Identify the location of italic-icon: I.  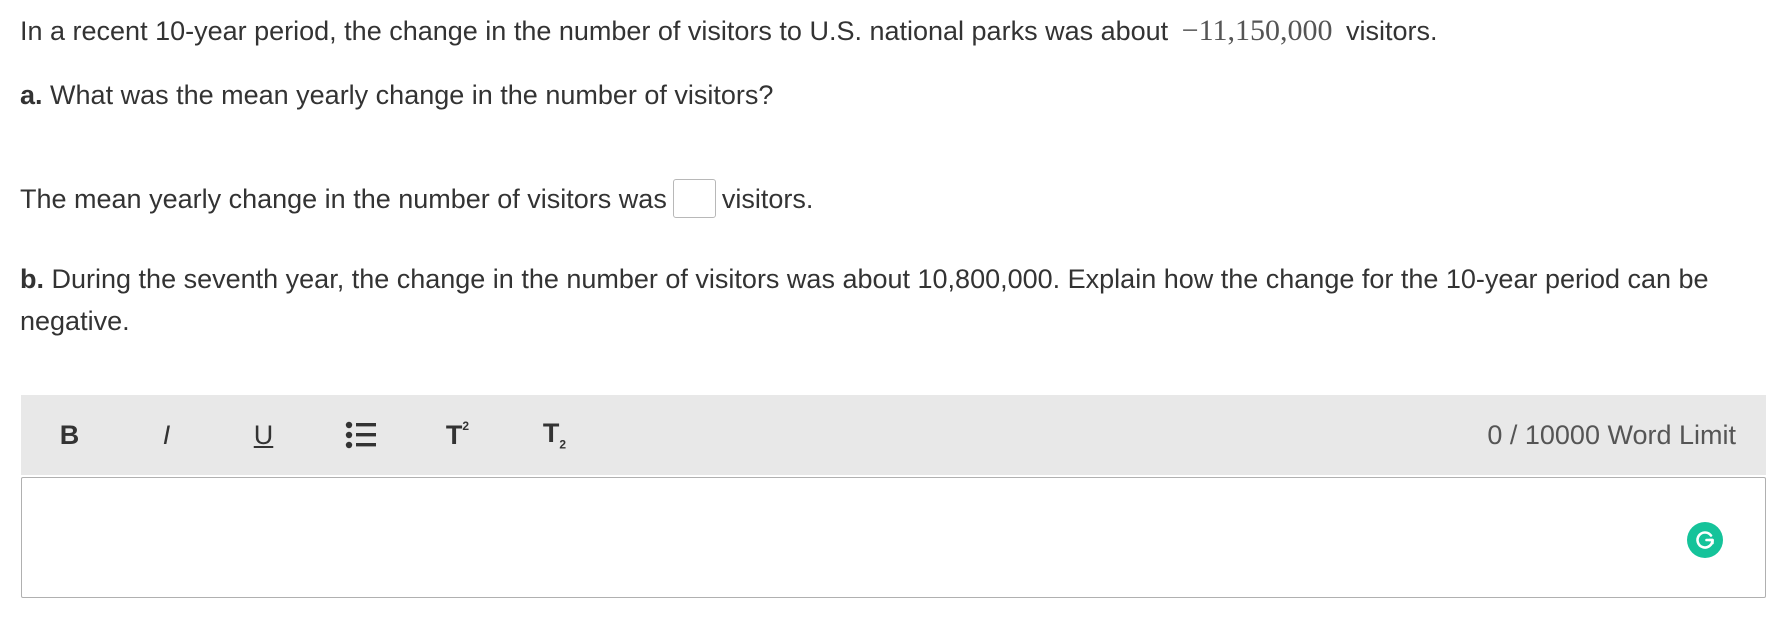
(166, 434).